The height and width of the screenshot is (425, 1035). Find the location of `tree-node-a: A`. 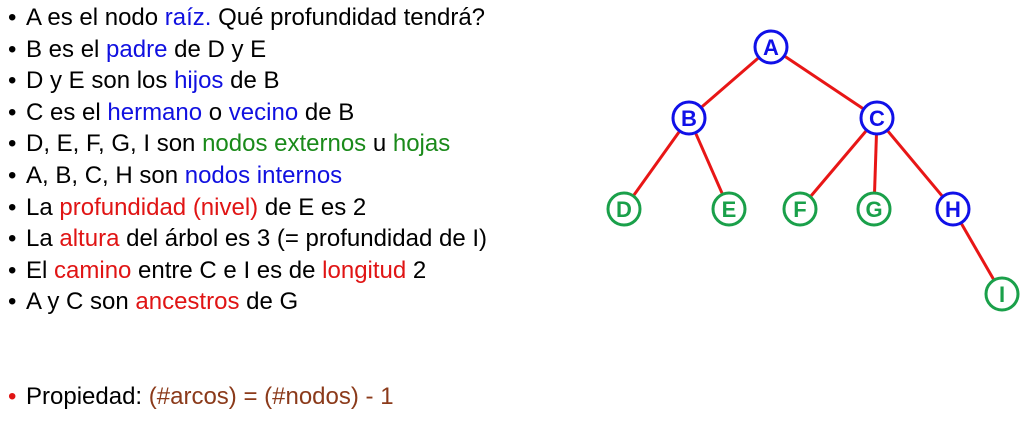

tree-node-a: A is located at coordinates (771, 47).